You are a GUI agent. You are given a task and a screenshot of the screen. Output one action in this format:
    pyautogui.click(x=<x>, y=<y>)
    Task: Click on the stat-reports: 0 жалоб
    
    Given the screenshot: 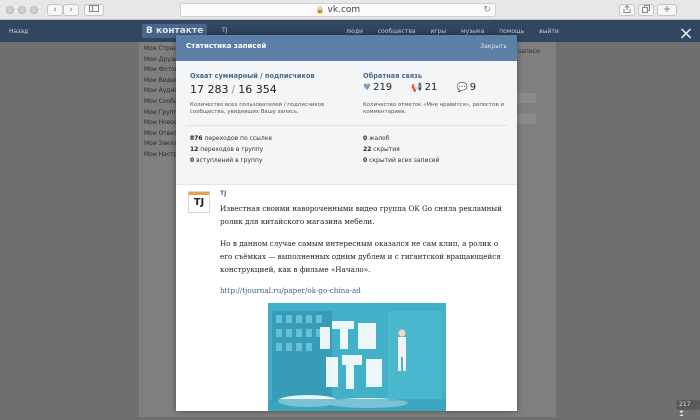 What is the action you would take?
    pyautogui.click(x=376, y=138)
    